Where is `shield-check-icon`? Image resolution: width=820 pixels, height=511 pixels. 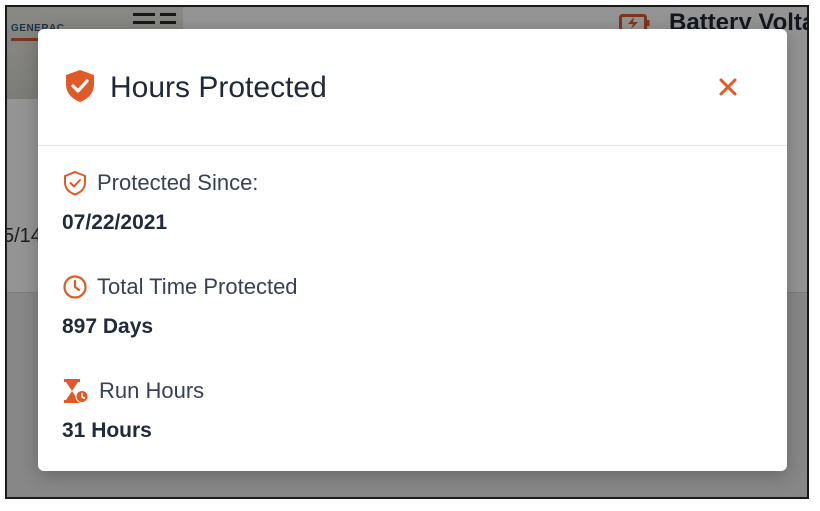
shield-check-icon is located at coordinates (80, 88).